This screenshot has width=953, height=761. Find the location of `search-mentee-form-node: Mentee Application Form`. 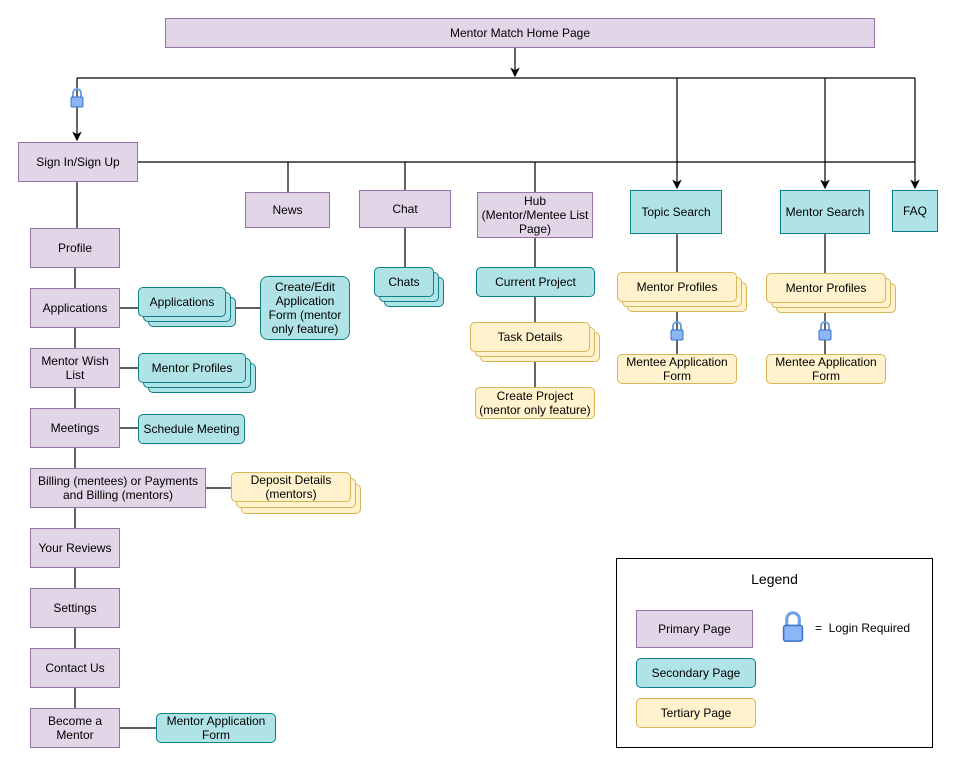

search-mentee-form-node: Mentee Application Form is located at coordinates (826, 369).